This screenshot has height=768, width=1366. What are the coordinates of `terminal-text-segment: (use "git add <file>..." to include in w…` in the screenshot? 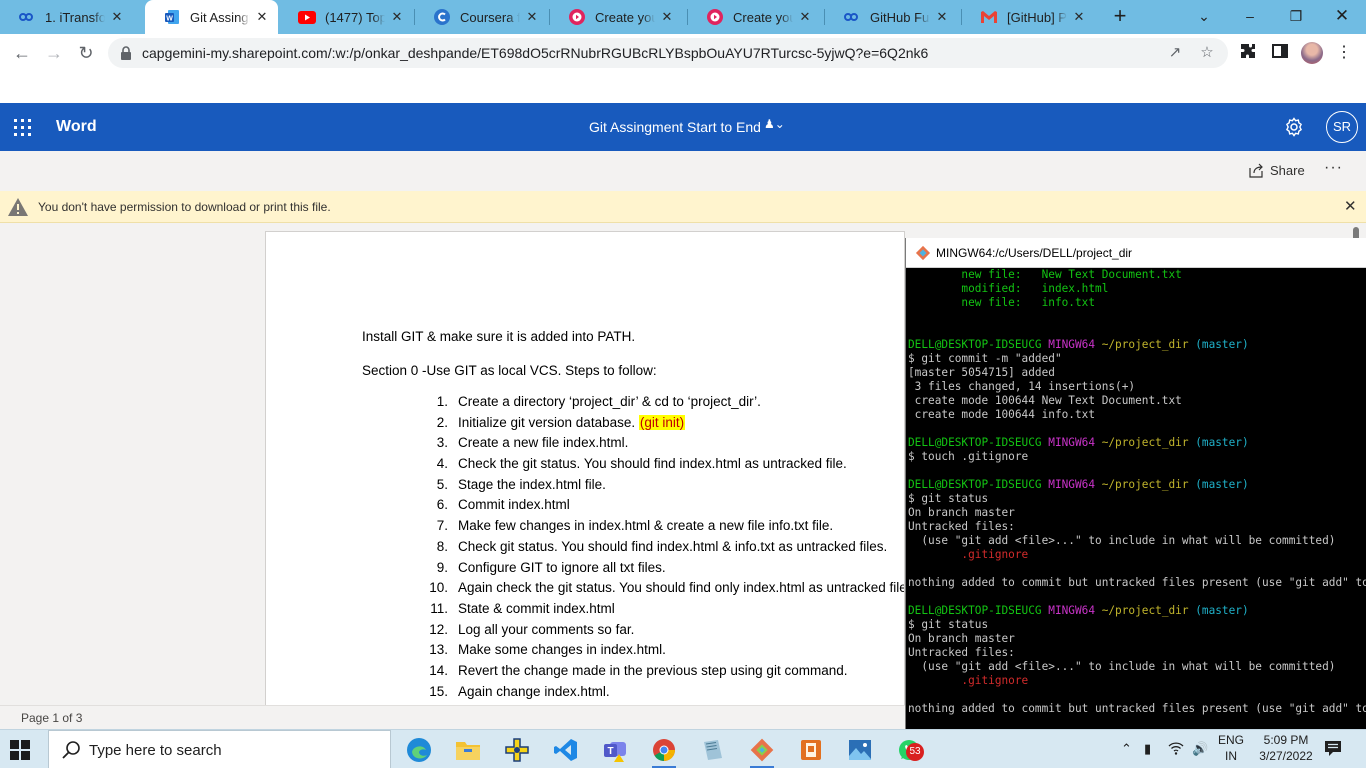 It's located at (1122, 666).